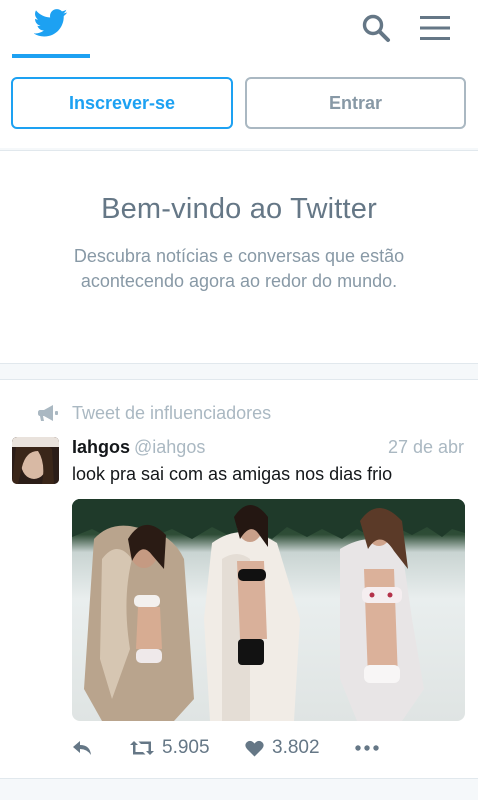  I want to click on signup-button: Inscrever-se, so click(122, 103).